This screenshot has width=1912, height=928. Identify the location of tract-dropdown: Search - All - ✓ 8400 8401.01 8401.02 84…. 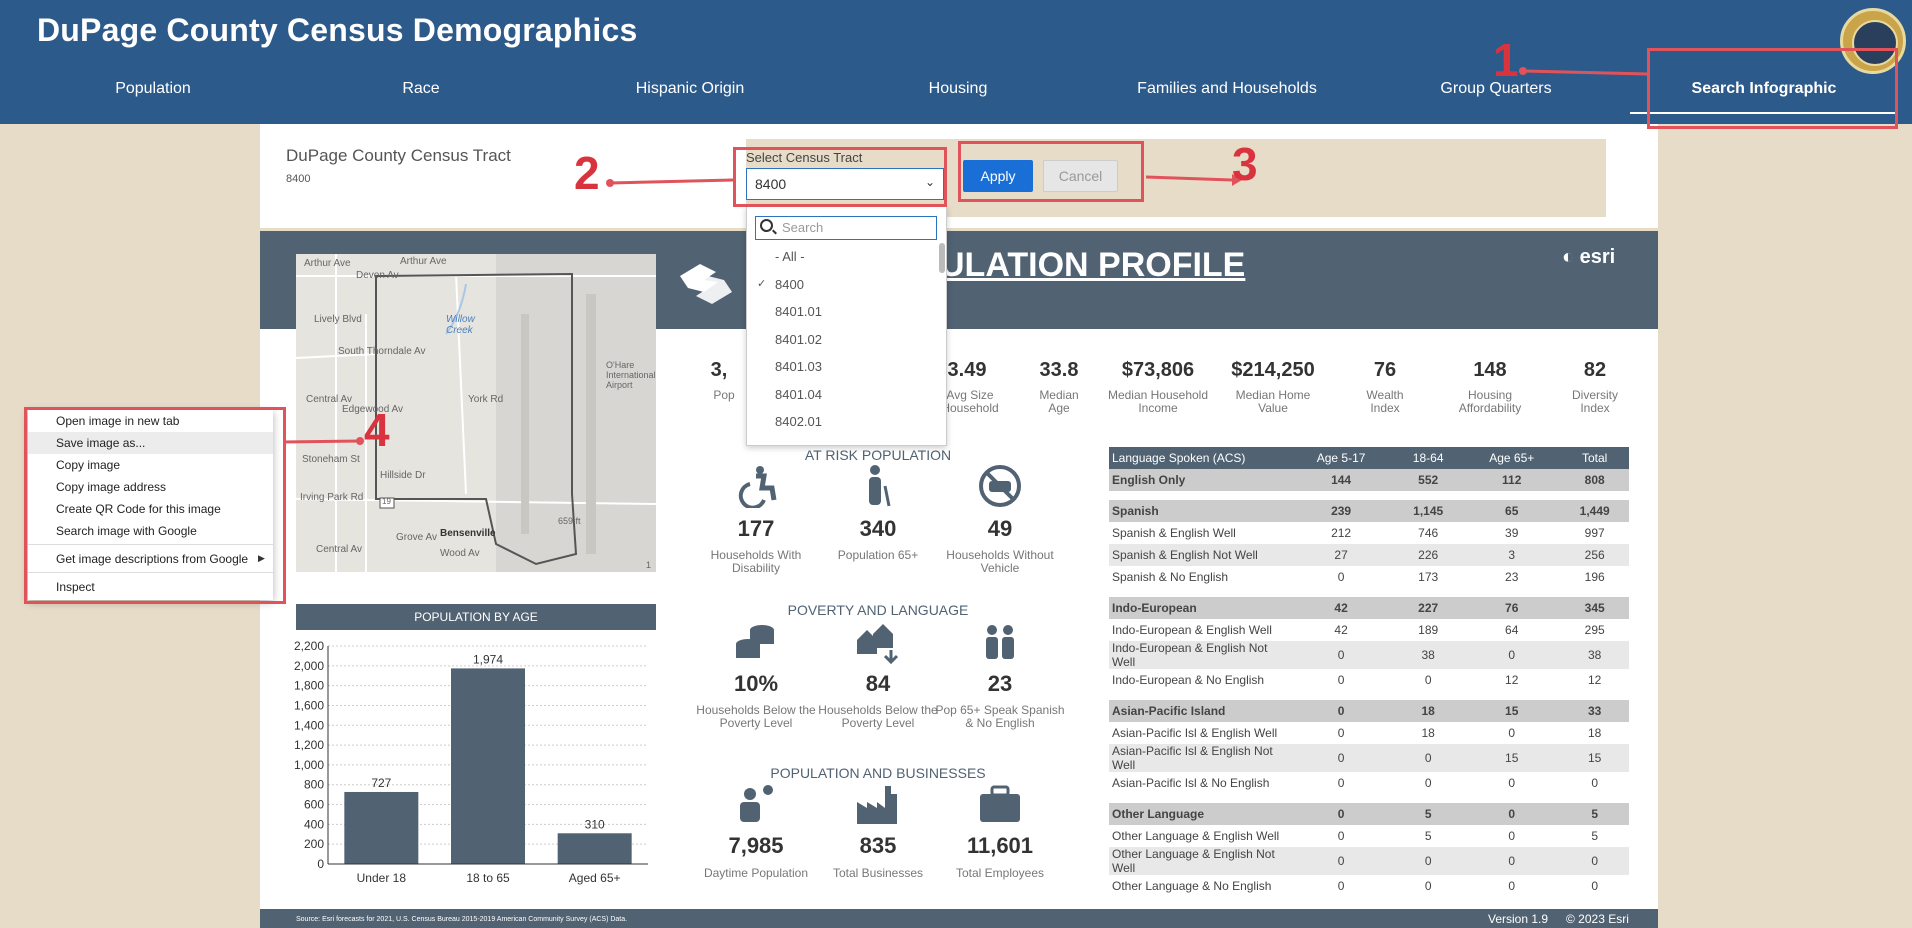
(846, 326).